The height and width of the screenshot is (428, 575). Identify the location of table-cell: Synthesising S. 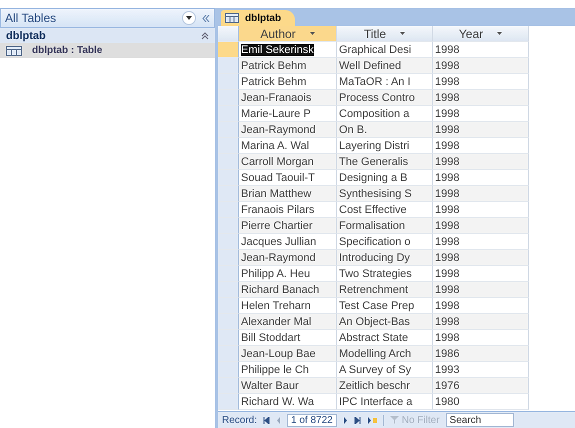
(375, 194).